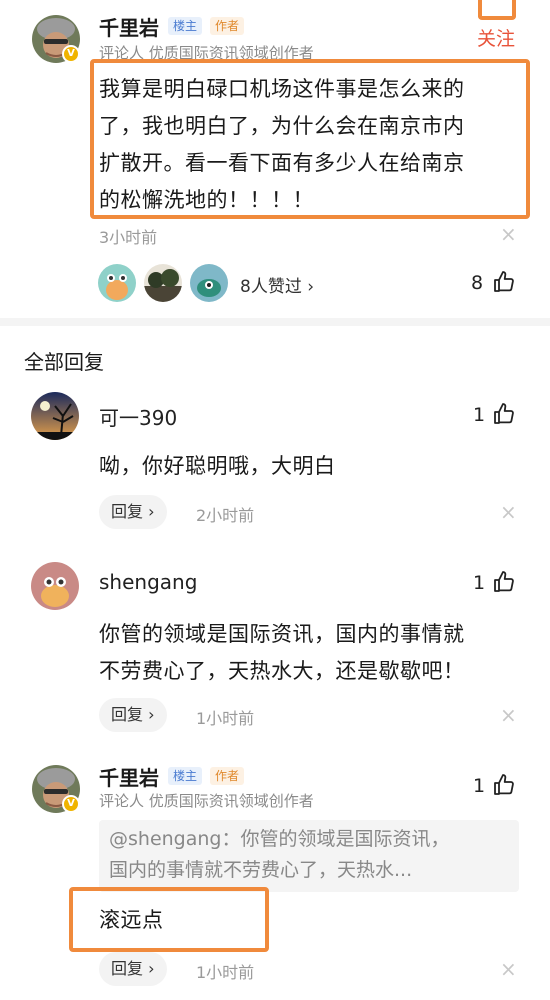 The height and width of the screenshot is (1000, 550). I want to click on author-subtitle: 评论人 优质国际资讯领域创作者, so click(206, 801).